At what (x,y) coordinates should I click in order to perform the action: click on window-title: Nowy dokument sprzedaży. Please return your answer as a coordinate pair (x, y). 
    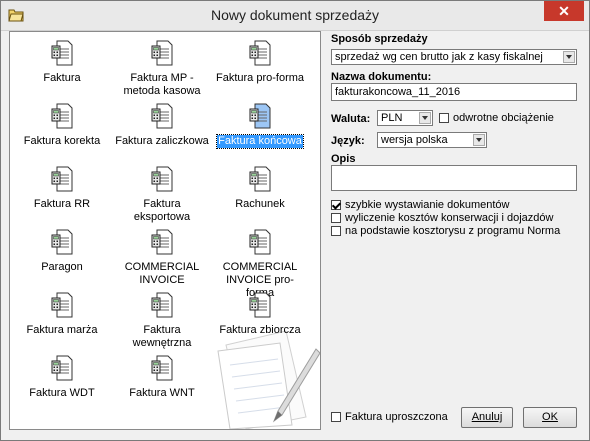
    Looking at the image, I should click on (295, 15).